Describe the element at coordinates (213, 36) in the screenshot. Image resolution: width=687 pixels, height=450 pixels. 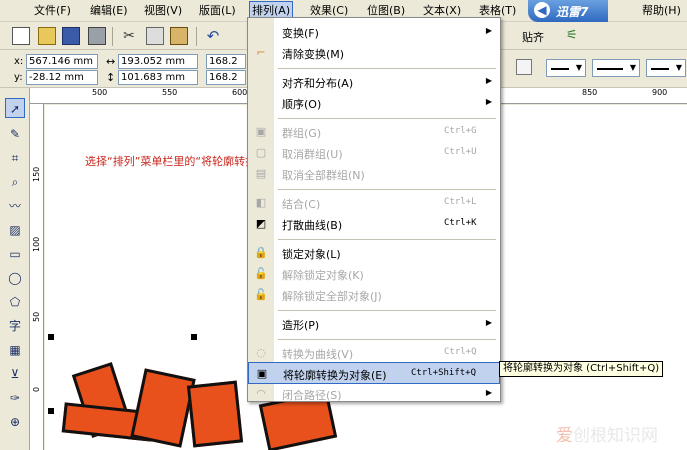
I see `undo-icon: ↶` at that location.